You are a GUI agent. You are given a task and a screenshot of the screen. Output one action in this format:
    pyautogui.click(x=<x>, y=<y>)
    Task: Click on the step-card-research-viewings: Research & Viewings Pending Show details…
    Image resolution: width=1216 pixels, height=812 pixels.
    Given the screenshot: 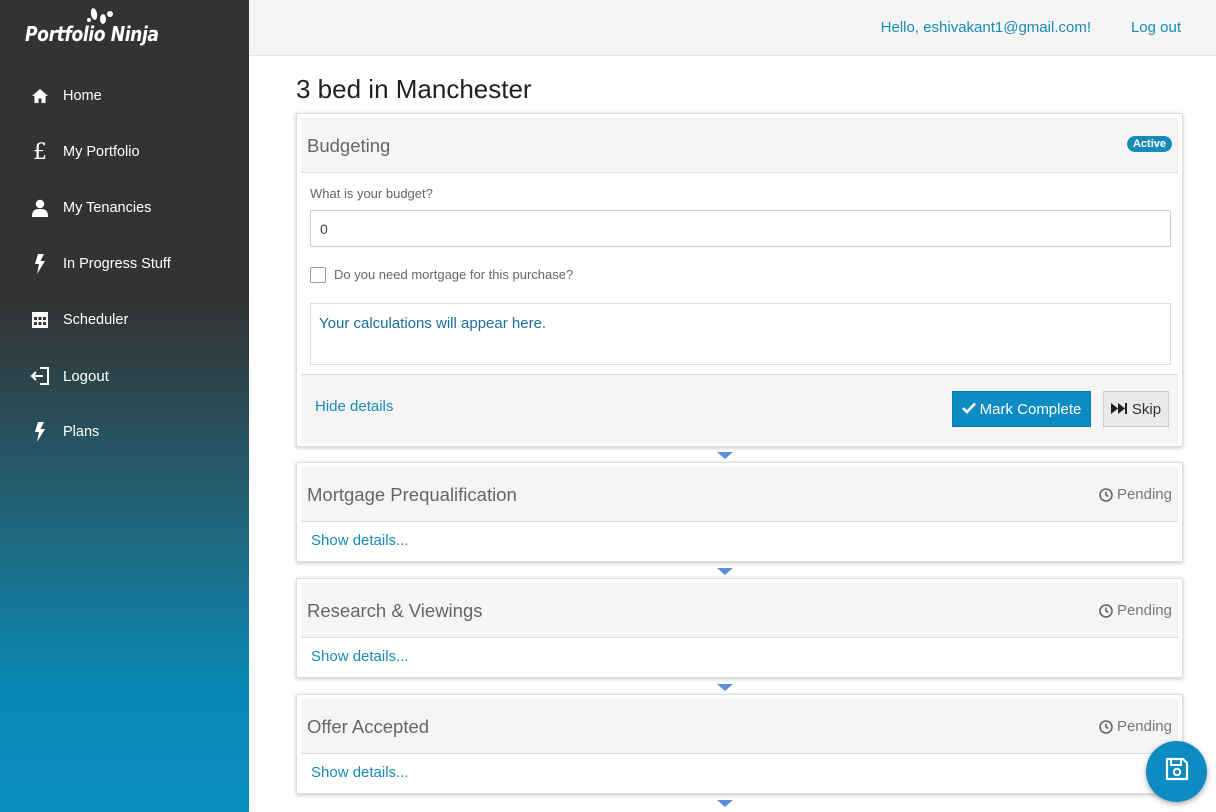 What is the action you would take?
    pyautogui.click(x=739, y=628)
    